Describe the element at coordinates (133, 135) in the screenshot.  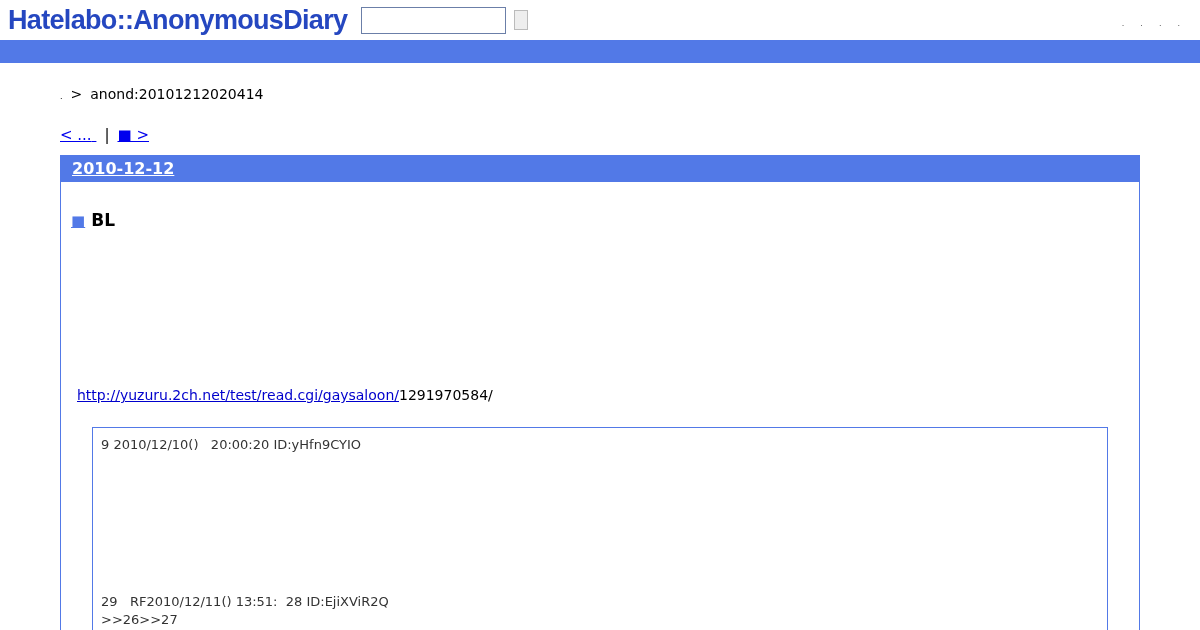
I see `next-link: ■ >` at that location.